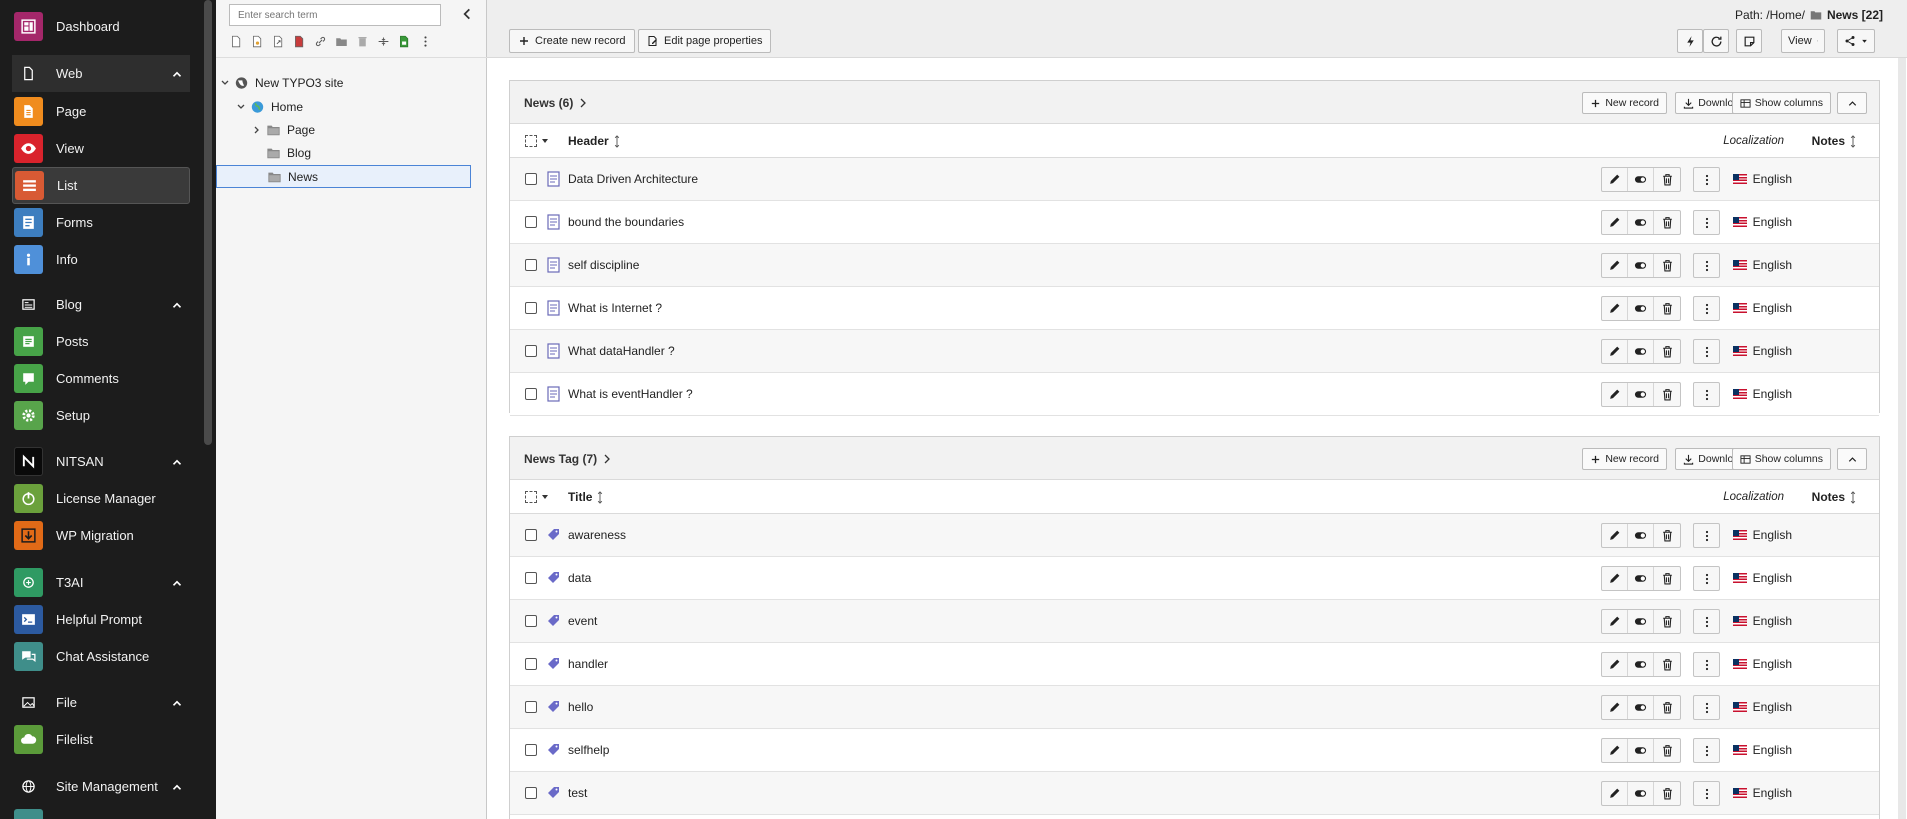 The width and height of the screenshot is (1907, 819). Describe the element at coordinates (588, 750) in the screenshot. I see `record-title-link: selfhelp` at that location.